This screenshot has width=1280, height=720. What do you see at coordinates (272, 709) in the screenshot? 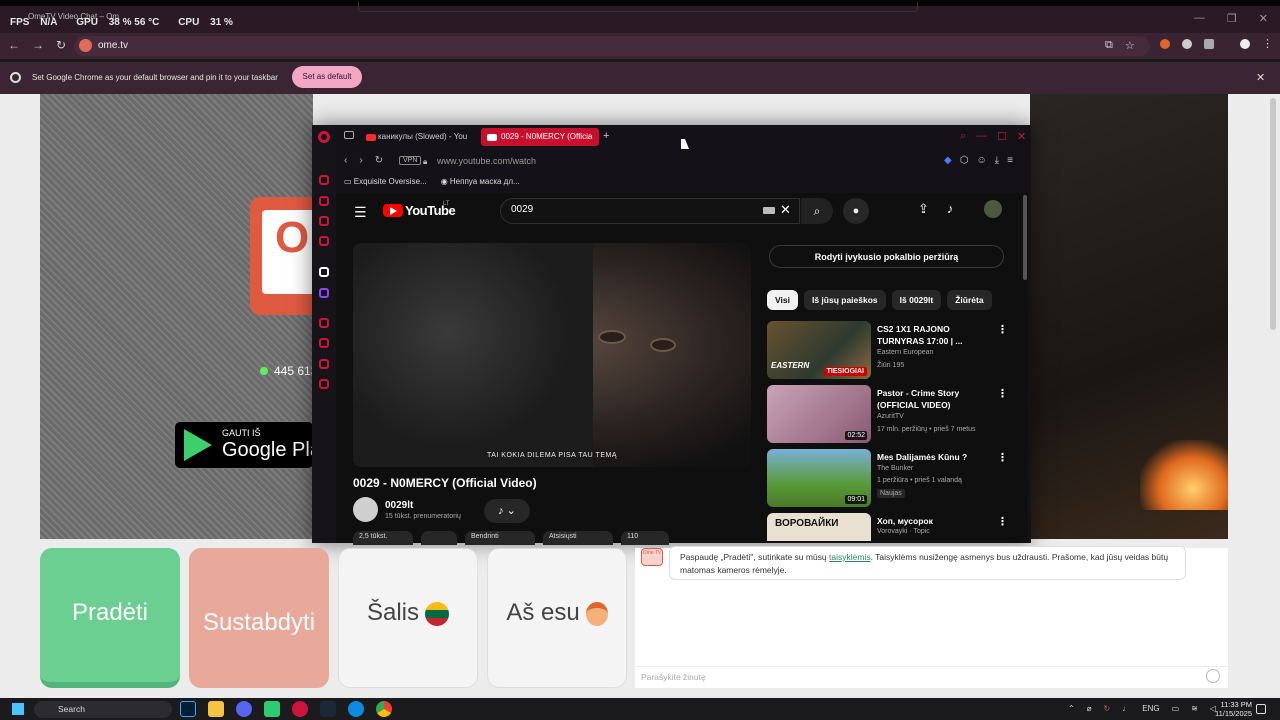
I see `app-icon` at bounding box center [272, 709].